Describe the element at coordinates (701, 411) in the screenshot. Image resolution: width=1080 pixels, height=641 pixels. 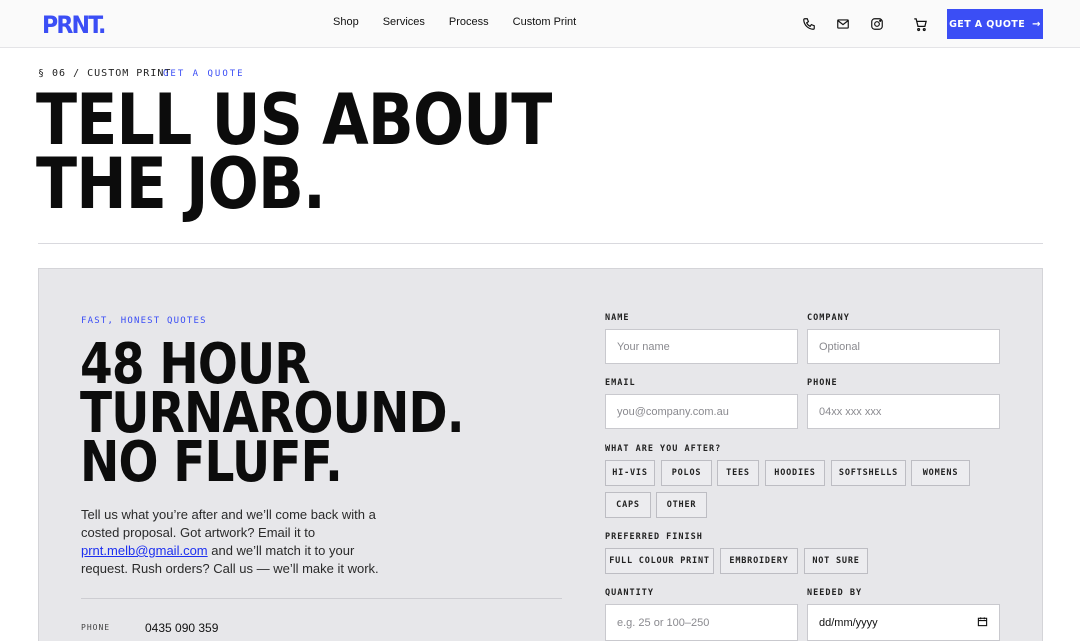
I see `email-input` at that location.